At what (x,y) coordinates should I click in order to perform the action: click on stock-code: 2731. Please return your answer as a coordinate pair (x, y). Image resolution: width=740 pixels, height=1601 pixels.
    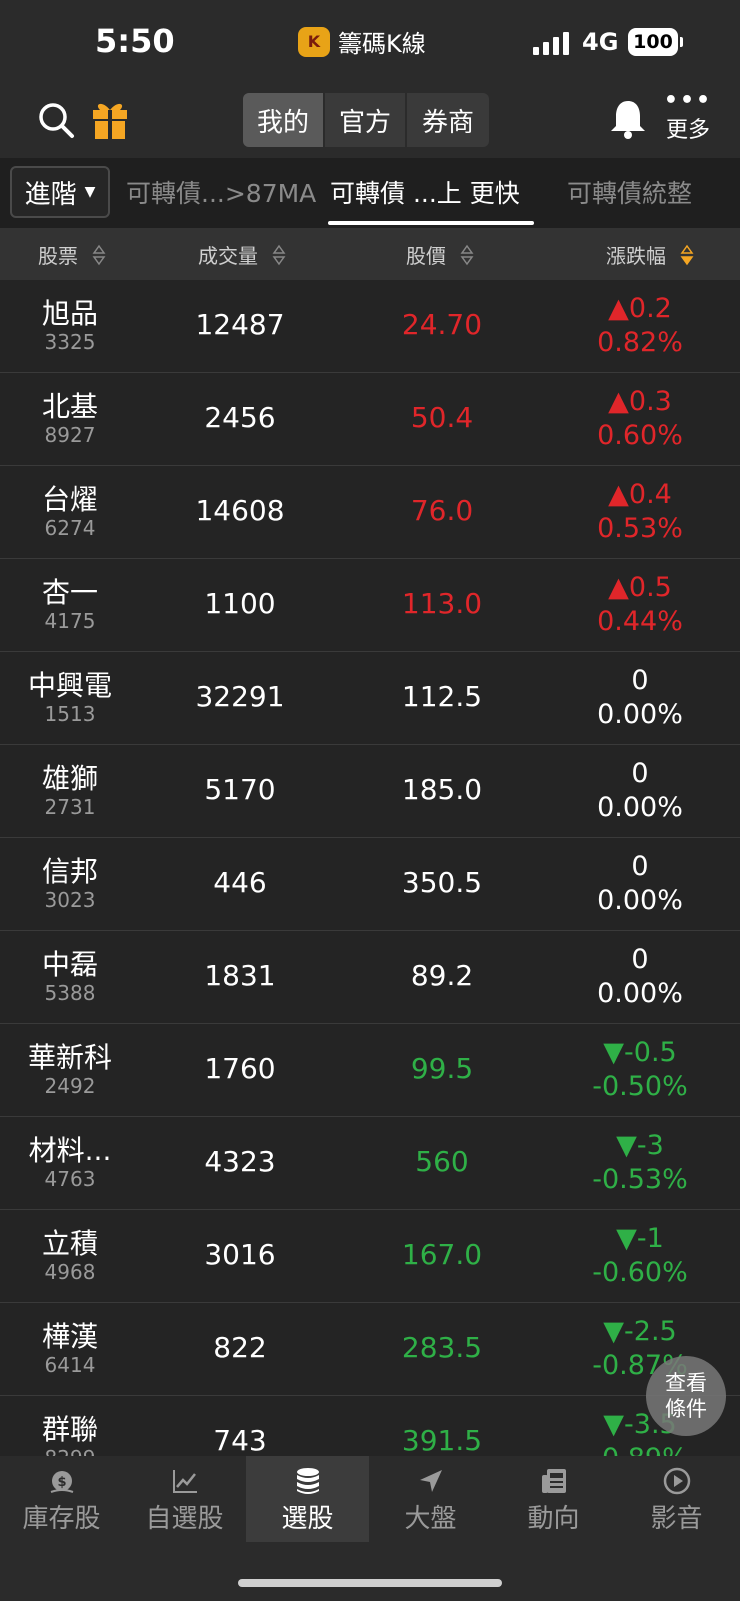
    Looking at the image, I should click on (70, 807).